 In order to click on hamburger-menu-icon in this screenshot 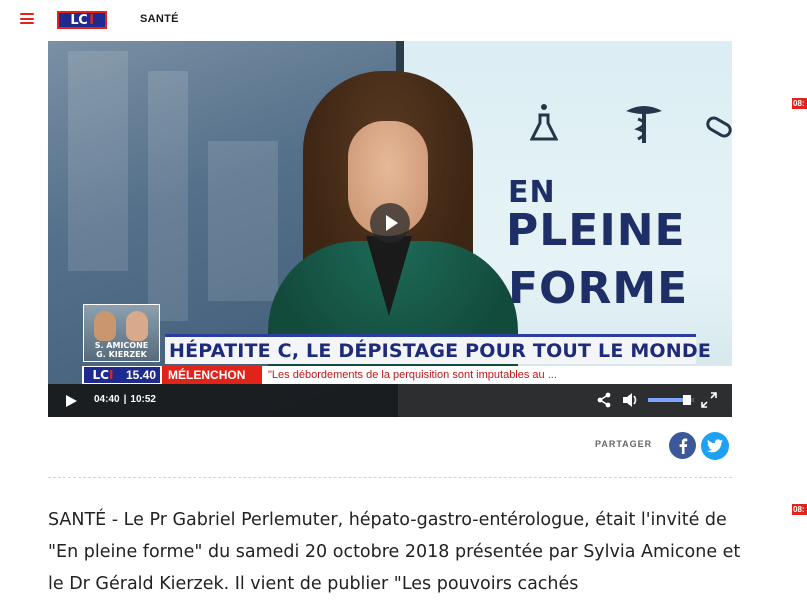, I will do `click(27, 18)`.